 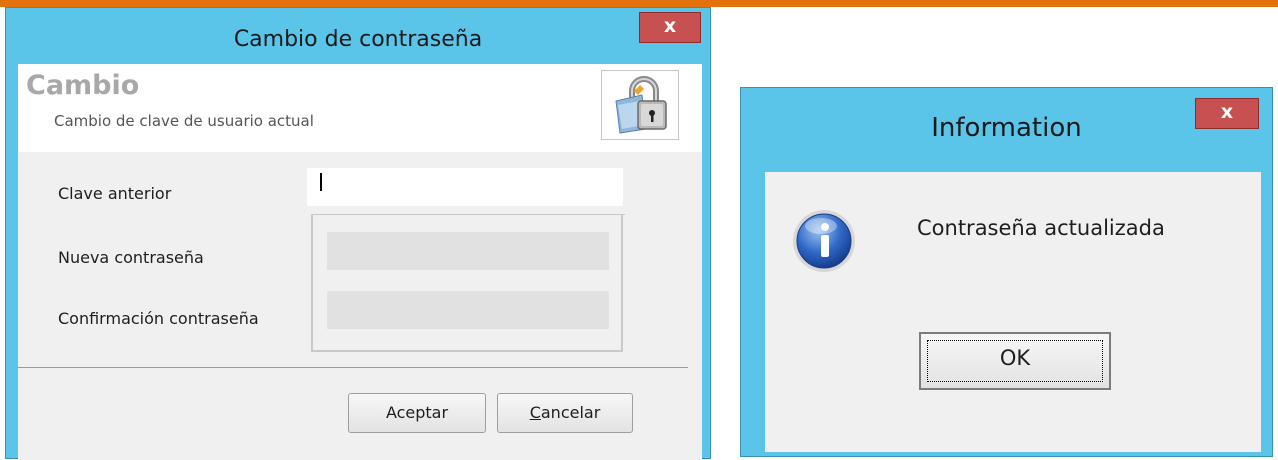 I want to click on dialog-header: Cambio Cambio de clave de usuario actual, so click(x=360, y=108).